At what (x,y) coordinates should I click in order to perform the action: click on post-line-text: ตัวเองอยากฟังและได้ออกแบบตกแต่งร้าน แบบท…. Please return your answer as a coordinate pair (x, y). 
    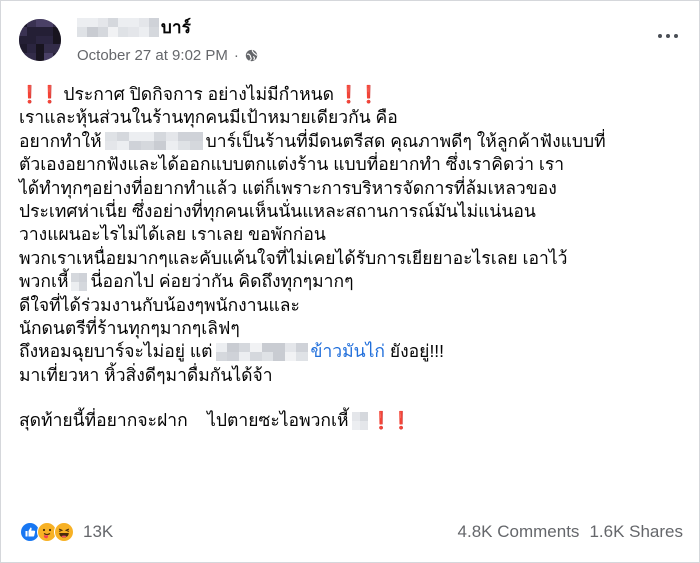
    Looking at the image, I should click on (292, 164).